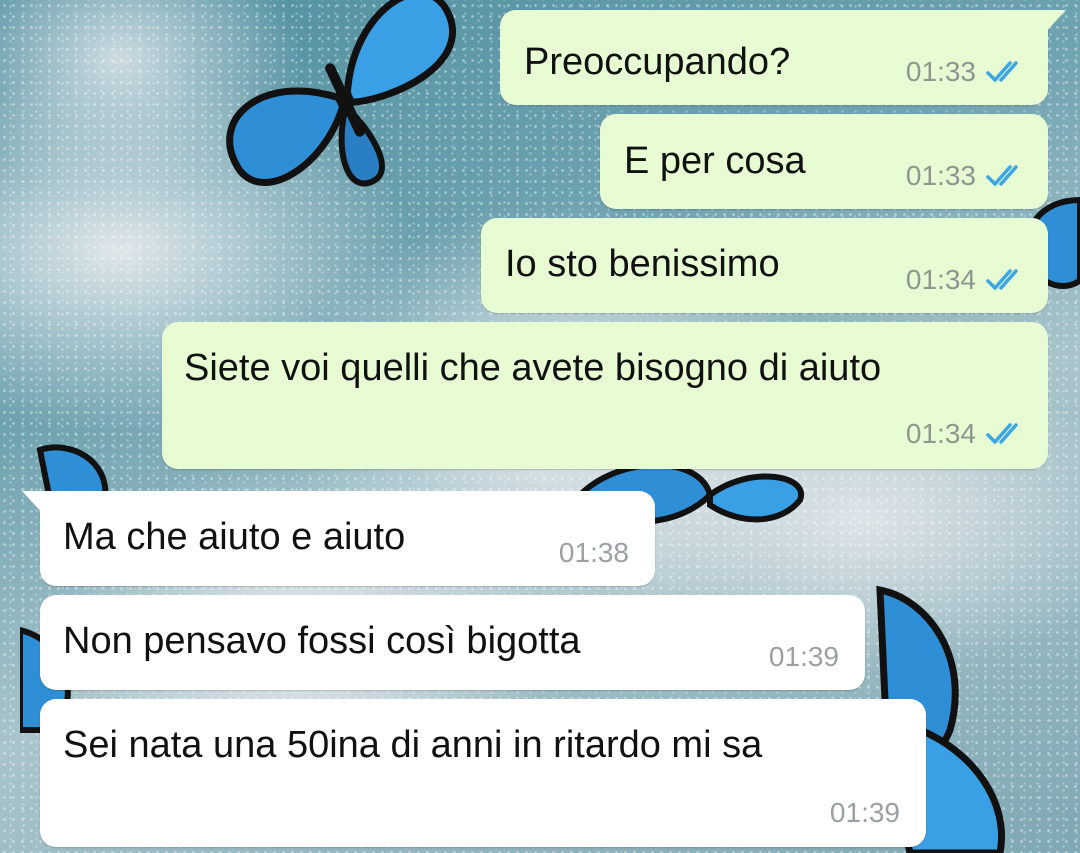  I want to click on message-text: Io sto benissimo, so click(642, 264).